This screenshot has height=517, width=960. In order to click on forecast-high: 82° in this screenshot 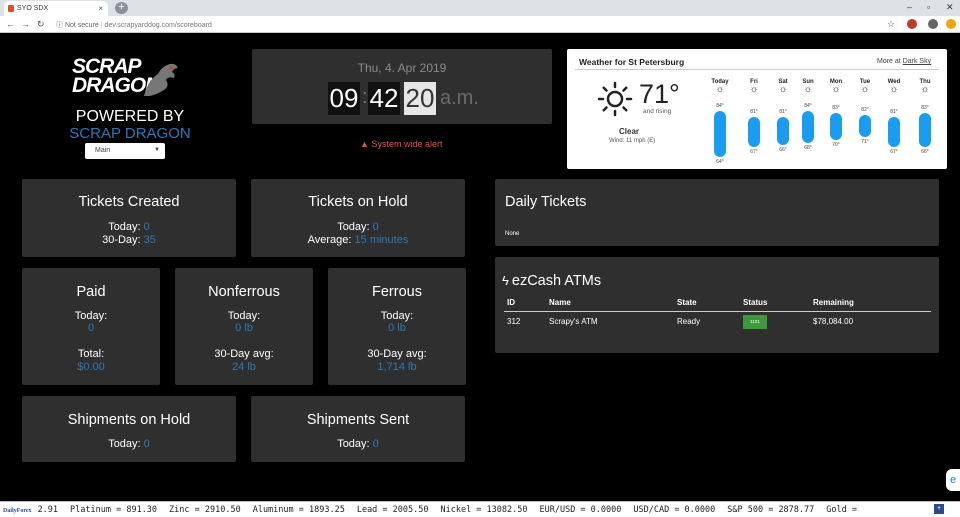, I will do `click(865, 110)`.